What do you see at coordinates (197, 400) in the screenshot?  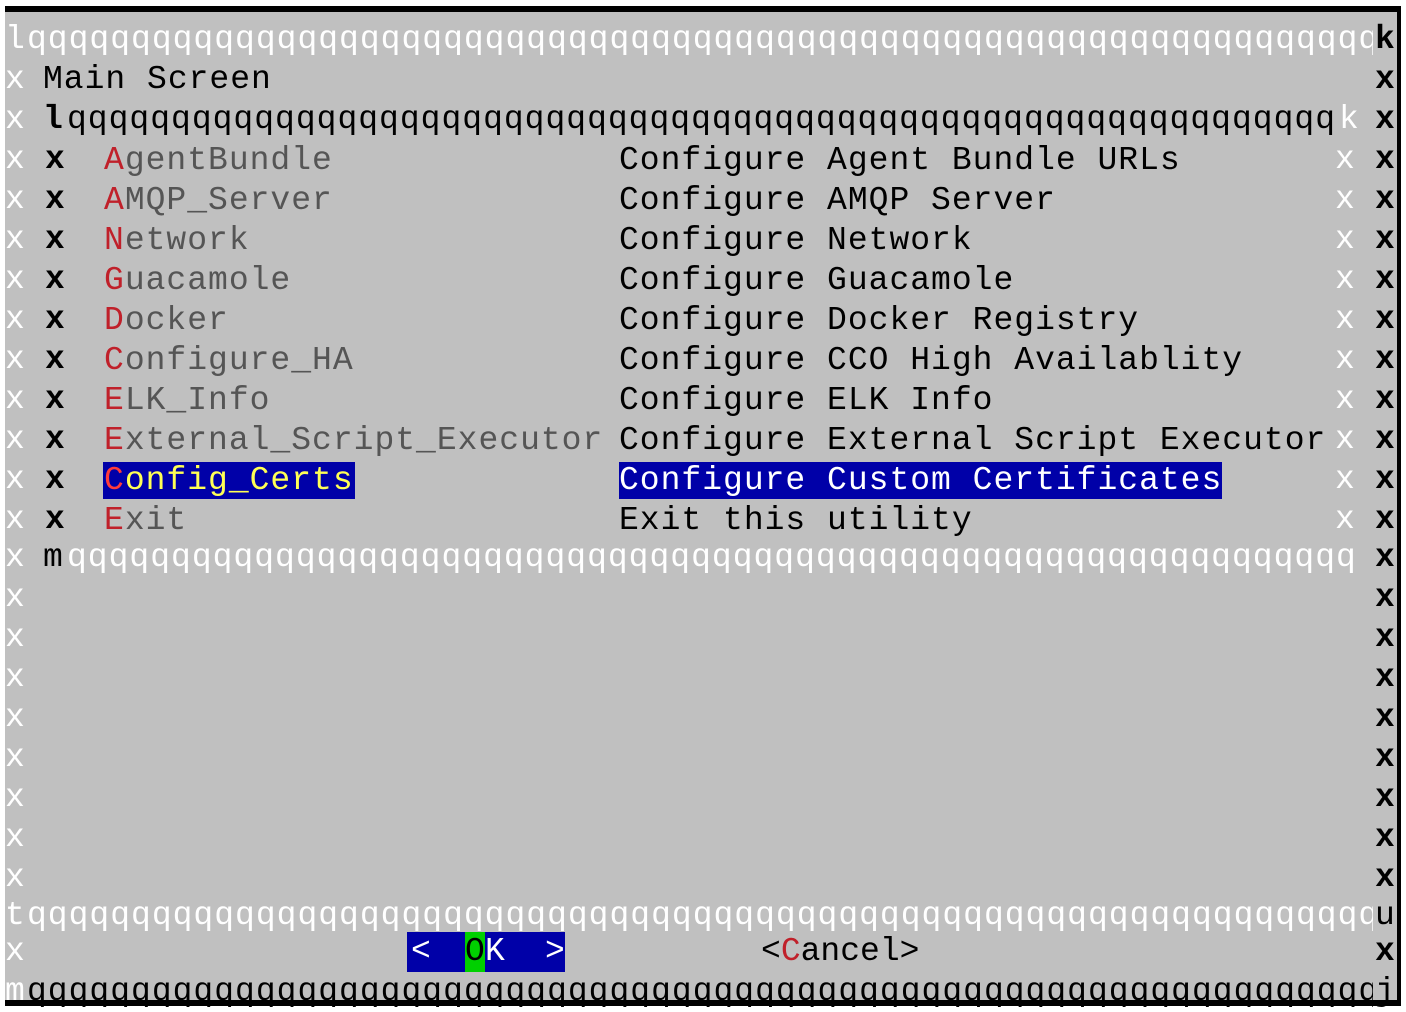 I see `menu-item-tag-text: LK_Info` at bounding box center [197, 400].